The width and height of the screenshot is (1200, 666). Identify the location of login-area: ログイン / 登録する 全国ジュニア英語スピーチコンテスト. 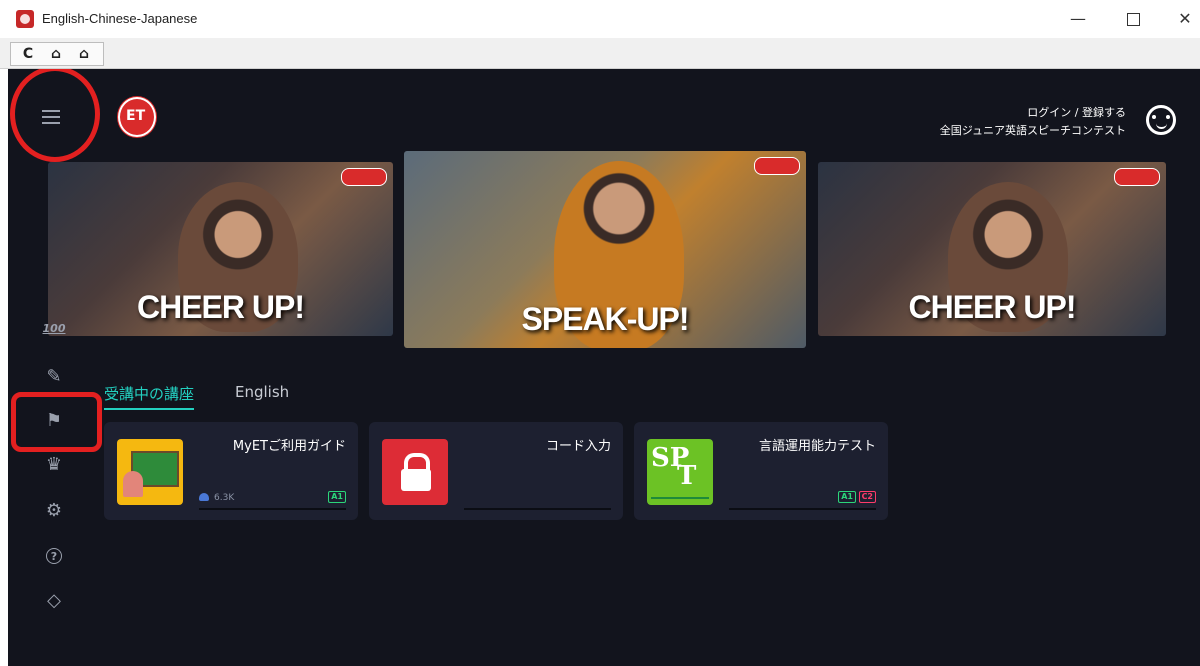
(1033, 122).